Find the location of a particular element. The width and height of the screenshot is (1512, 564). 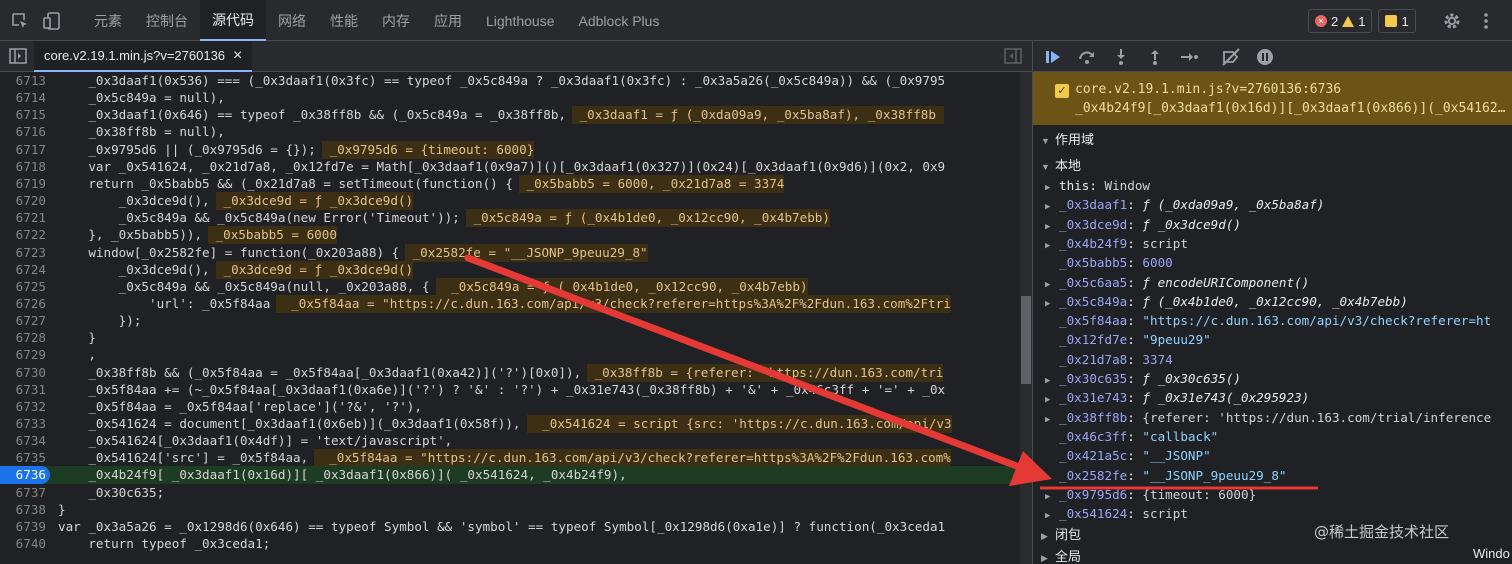

step-into-icon is located at coordinates (1121, 57).